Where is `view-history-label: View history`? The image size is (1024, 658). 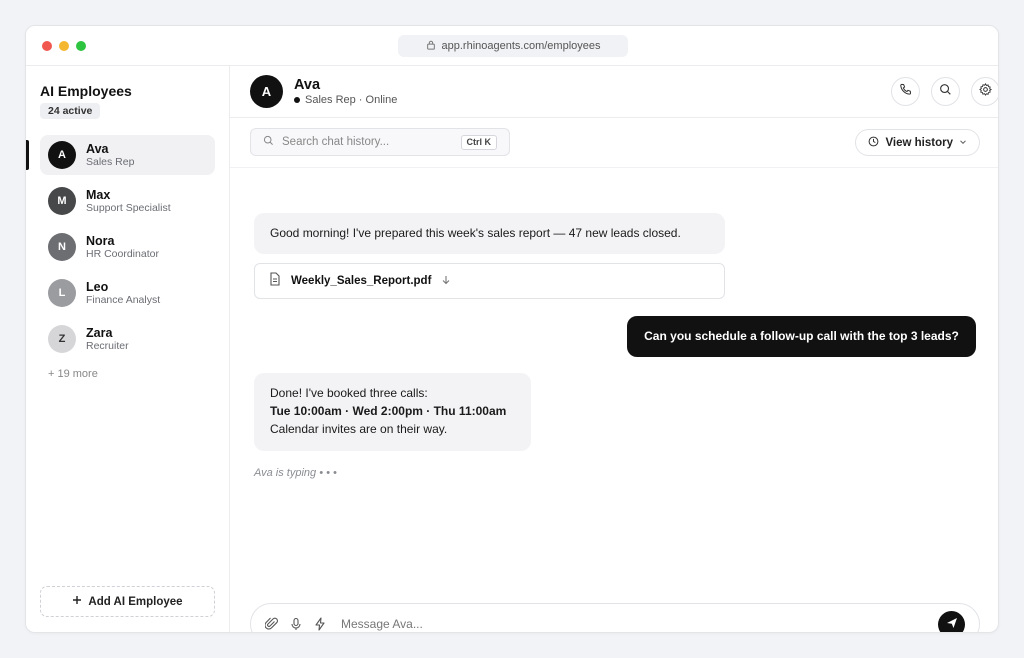
view-history-label: View history is located at coordinates (919, 142).